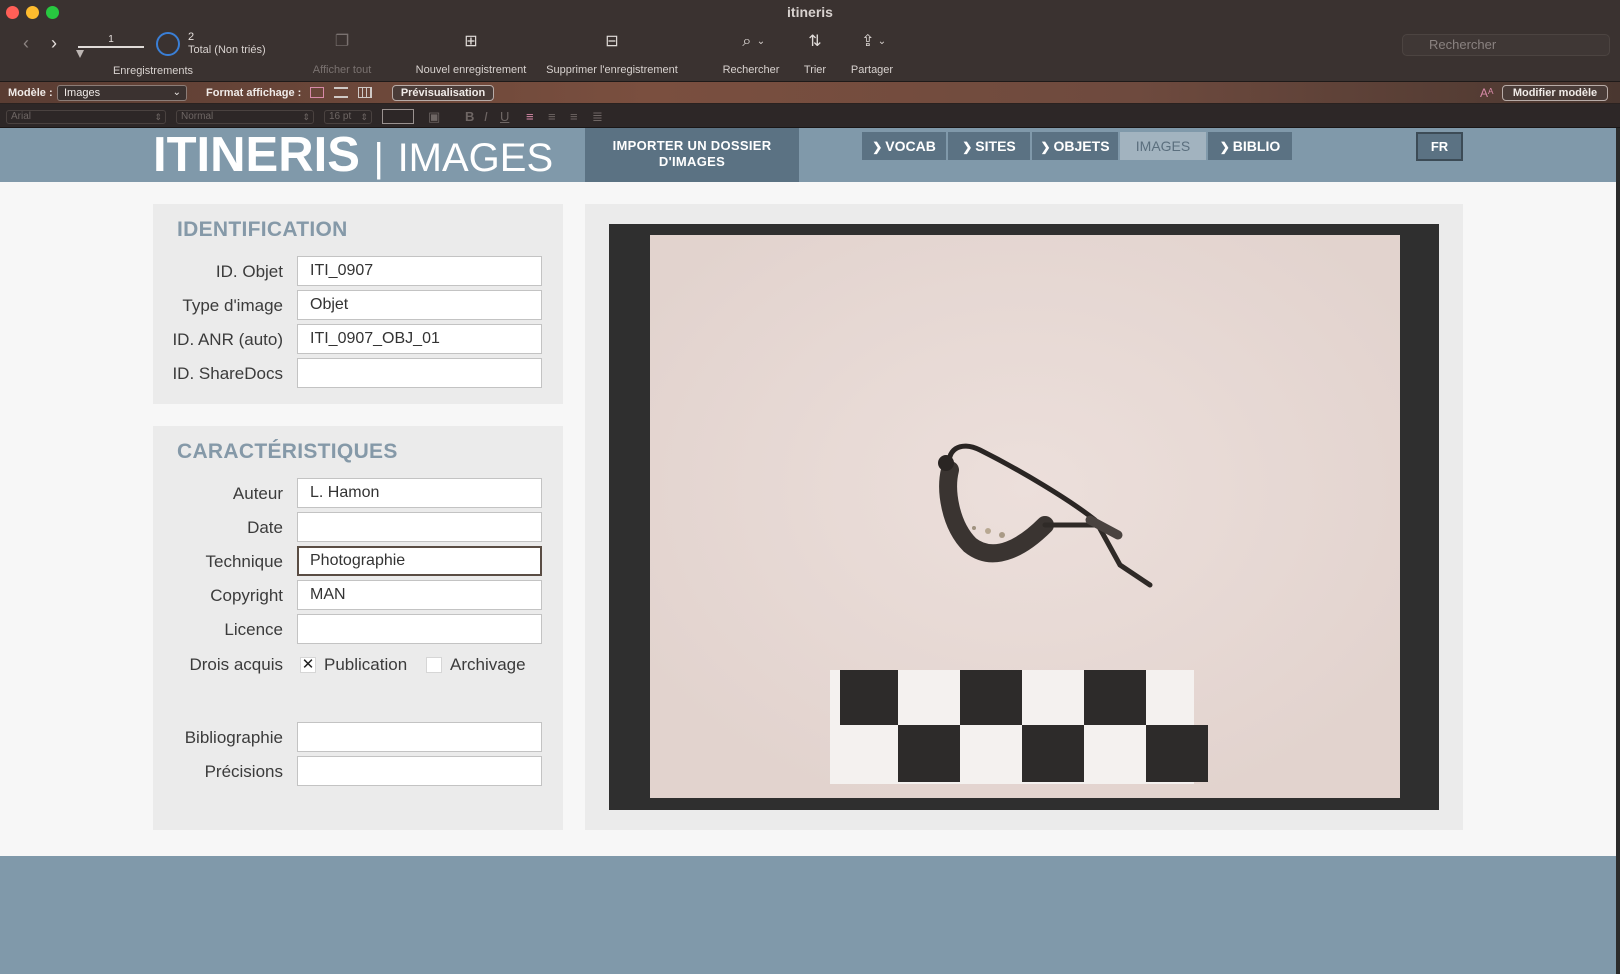  What do you see at coordinates (692, 155) in the screenshot?
I see `import-folder-button: IMPORTER UN DOSSIER D'IMAGES` at bounding box center [692, 155].